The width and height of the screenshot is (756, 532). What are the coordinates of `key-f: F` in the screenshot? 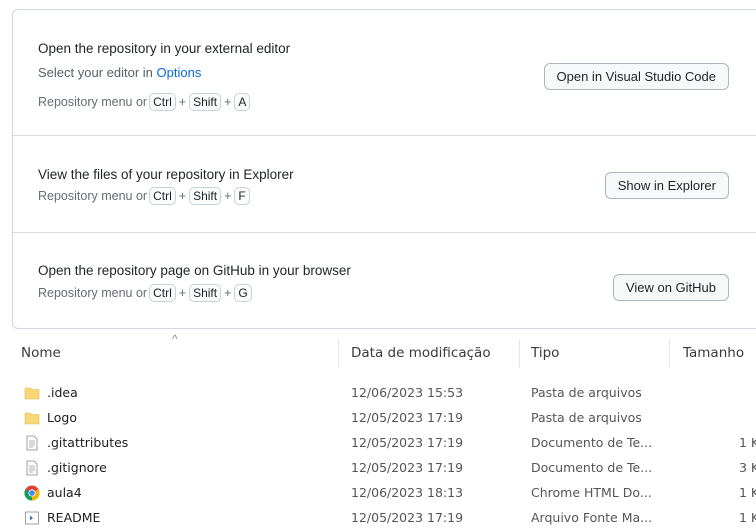 It's located at (242, 196).